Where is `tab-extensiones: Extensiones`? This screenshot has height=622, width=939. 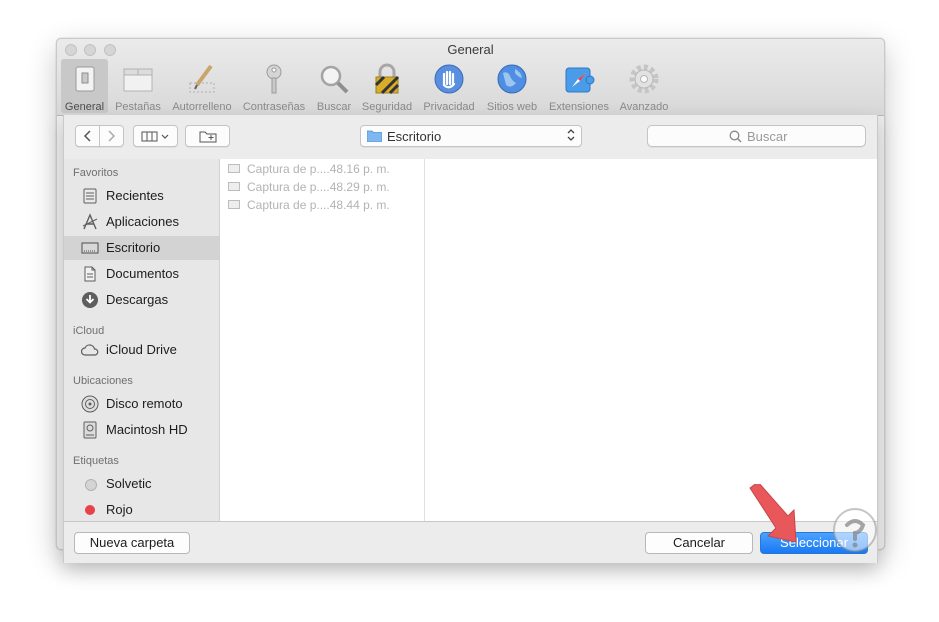 tab-extensiones: Extensiones is located at coordinates (579, 86).